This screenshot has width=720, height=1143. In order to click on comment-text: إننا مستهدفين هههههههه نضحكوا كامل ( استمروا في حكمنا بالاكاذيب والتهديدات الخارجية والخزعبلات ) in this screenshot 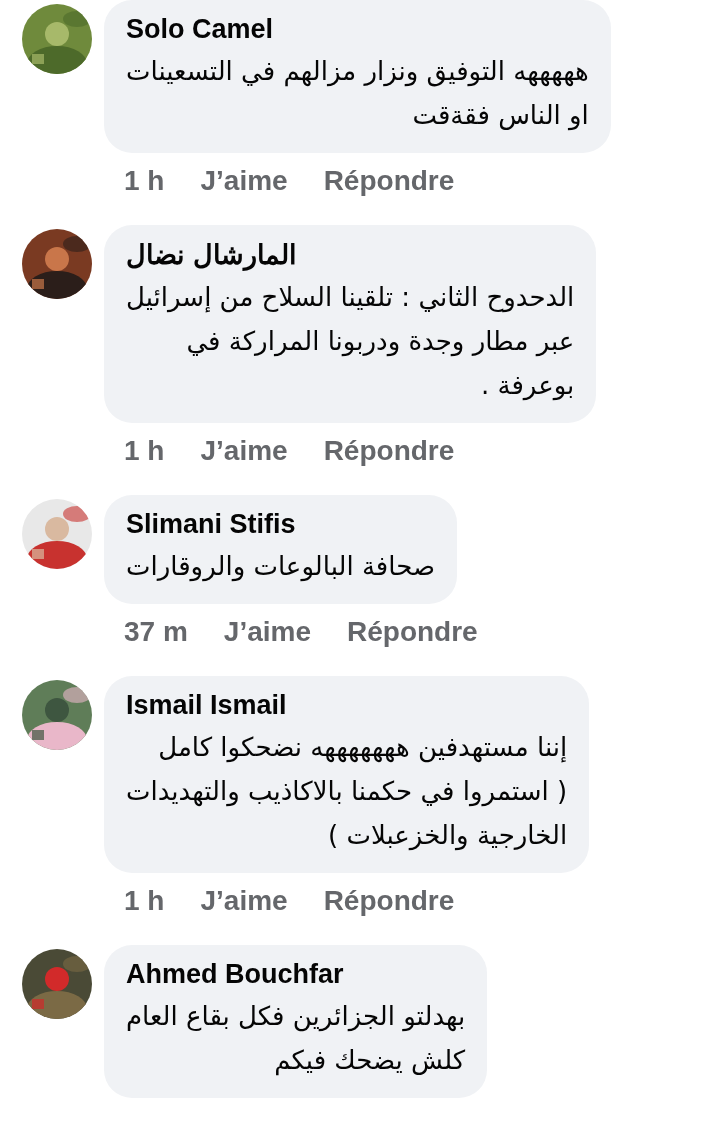, I will do `click(347, 792)`.